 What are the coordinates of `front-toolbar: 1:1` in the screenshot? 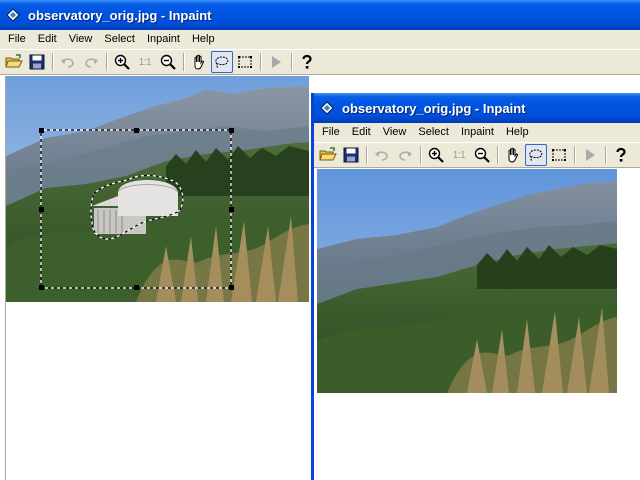 It's located at (477, 155).